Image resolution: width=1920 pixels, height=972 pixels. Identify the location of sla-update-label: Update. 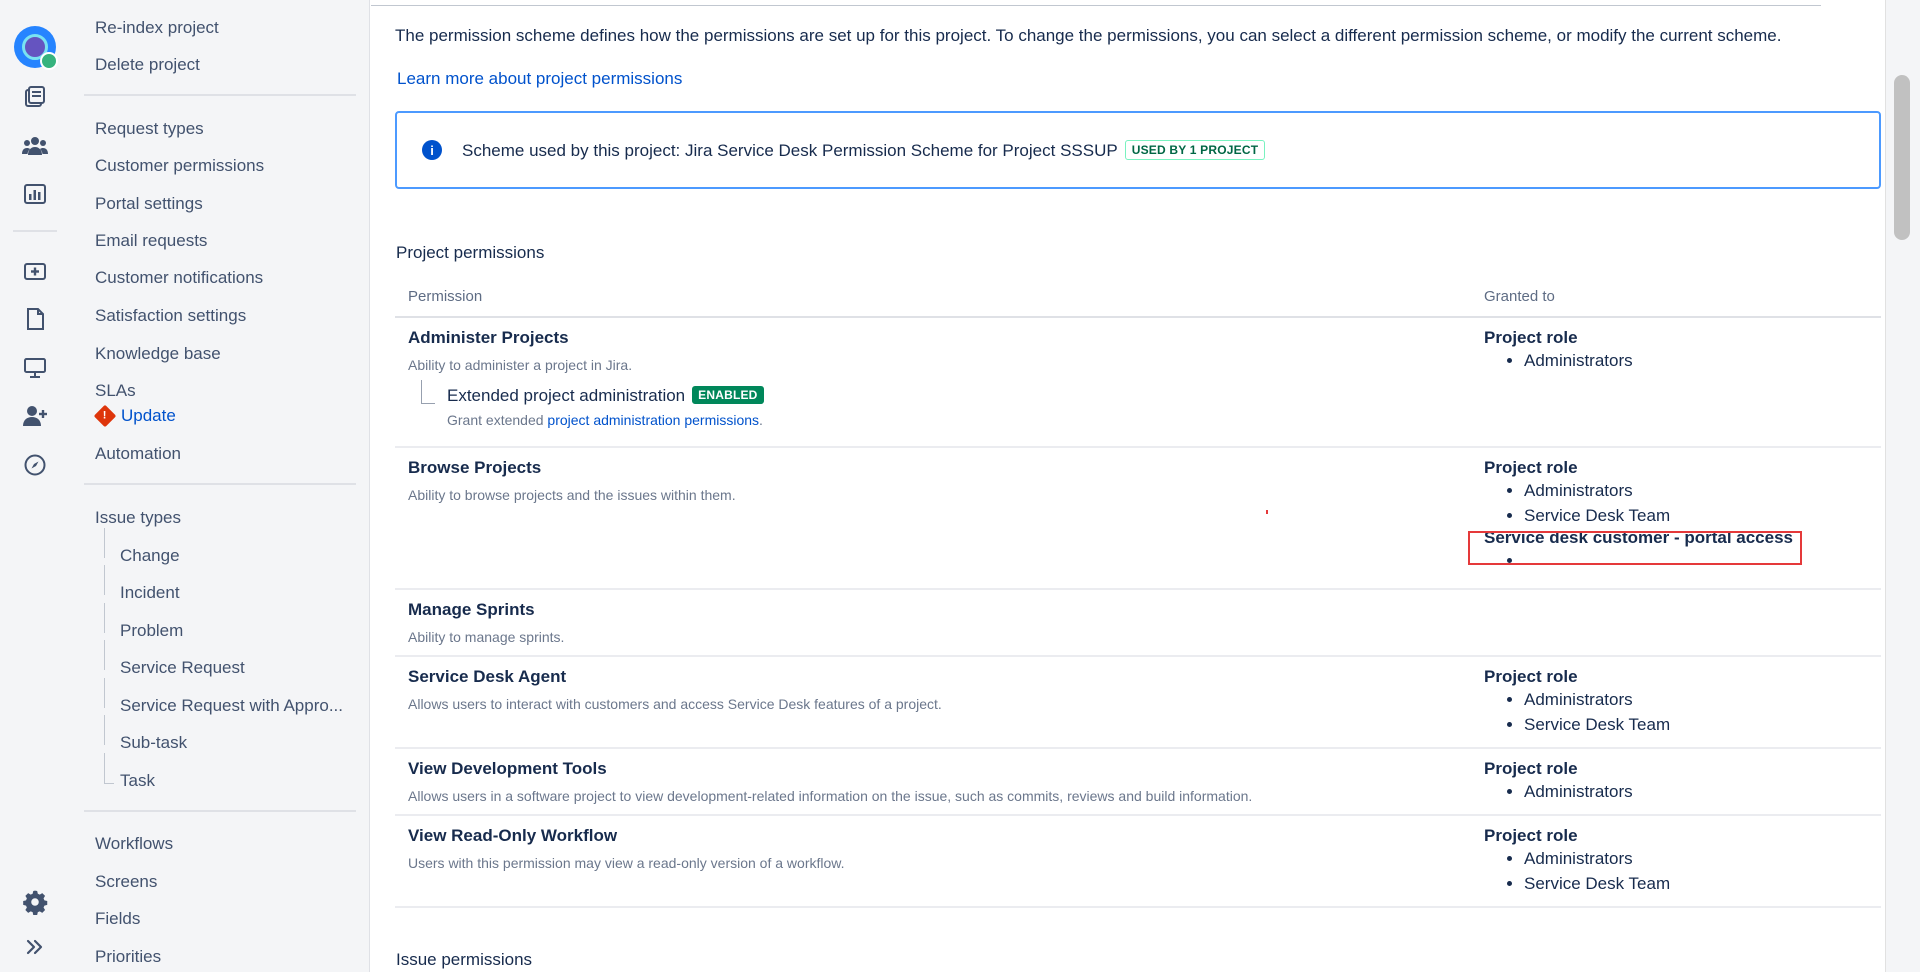
(148, 415).